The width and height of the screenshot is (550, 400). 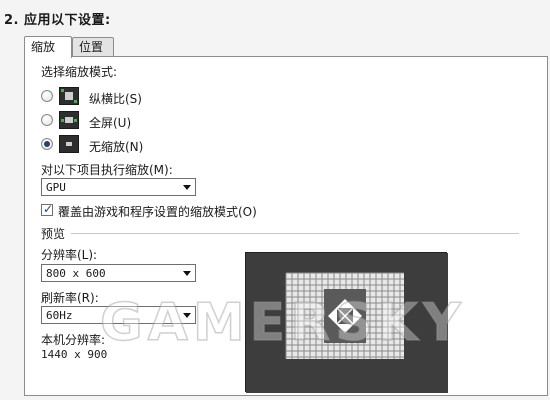 I want to click on override-checkbox: ✓, so click(x=47, y=209).